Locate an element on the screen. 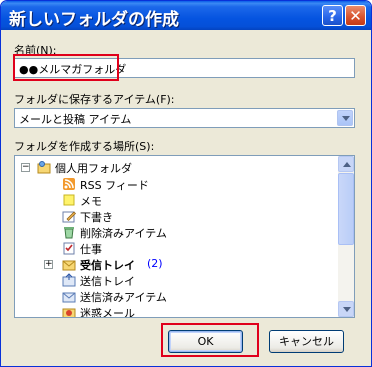 The image size is (372, 367). scroll-down-button is located at coordinates (346, 309).